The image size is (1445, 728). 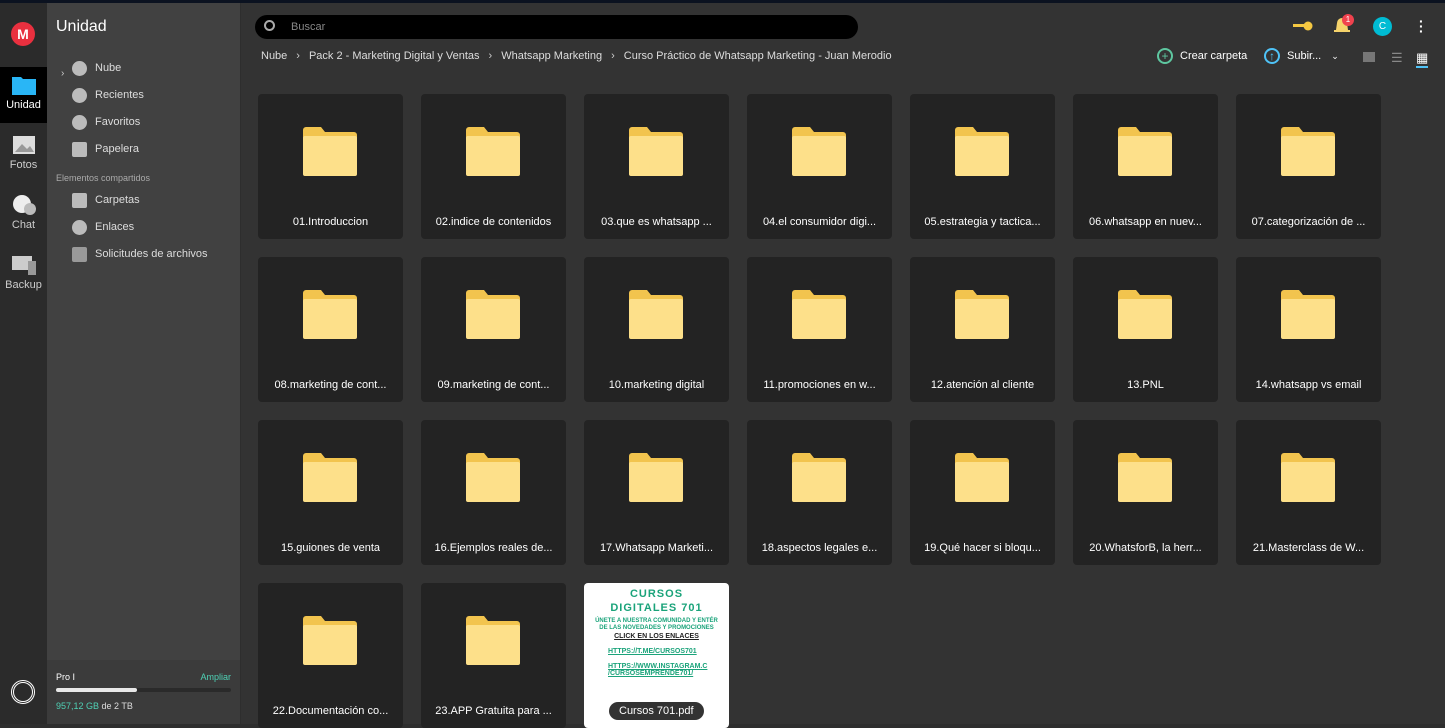 What do you see at coordinates (1397, 58) in the screenshot?
I see `list-view-icon: ☰` at bounding box center [1397, 58].